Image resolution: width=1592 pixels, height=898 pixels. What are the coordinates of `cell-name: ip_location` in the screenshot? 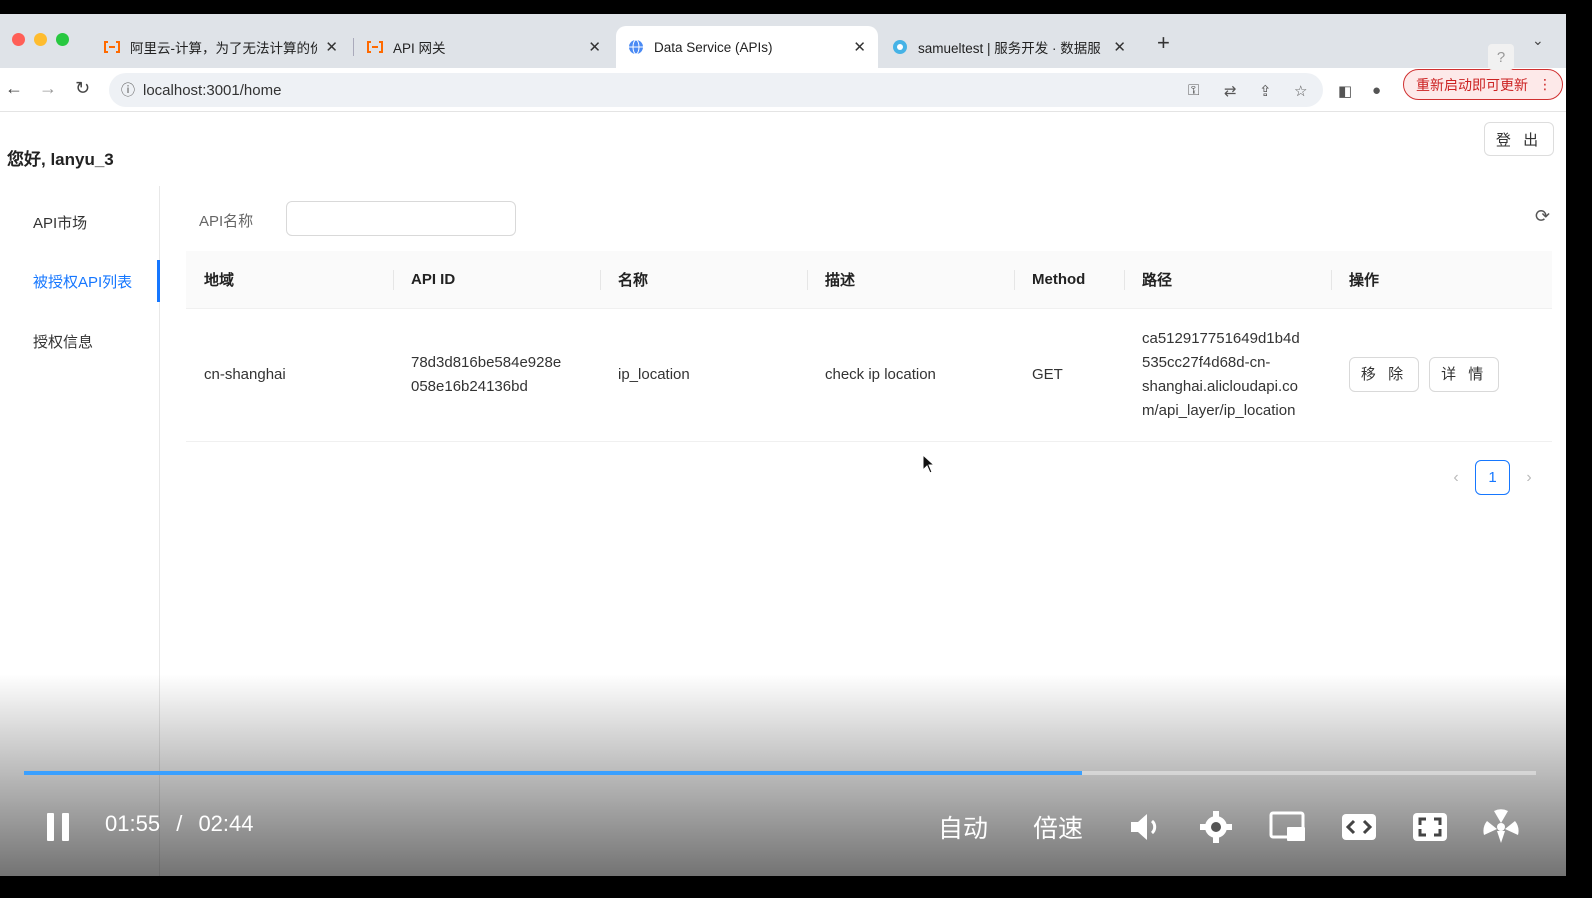 It's located at (703, 375).